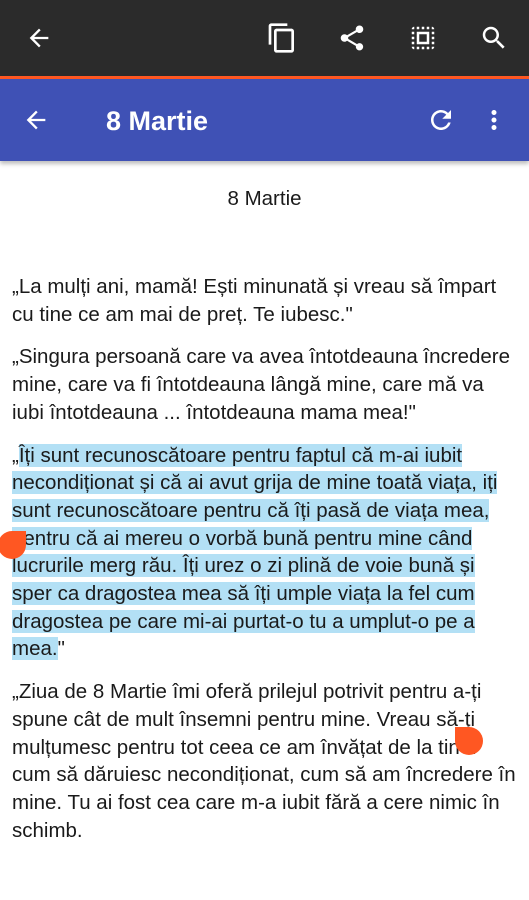 The width and height of the screenshot is (529, 900). What do you see at coordinates (61, 649) in the screenshot?
I see `paragraph-3-tail: "` at bounding box center [61, 649].